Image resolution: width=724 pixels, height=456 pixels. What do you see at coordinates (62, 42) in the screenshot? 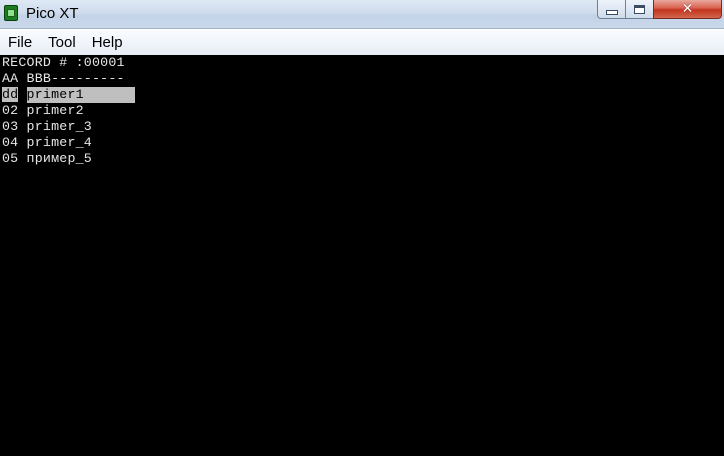
I see `menu-tool: Tool` at bounding box center [62, 42].